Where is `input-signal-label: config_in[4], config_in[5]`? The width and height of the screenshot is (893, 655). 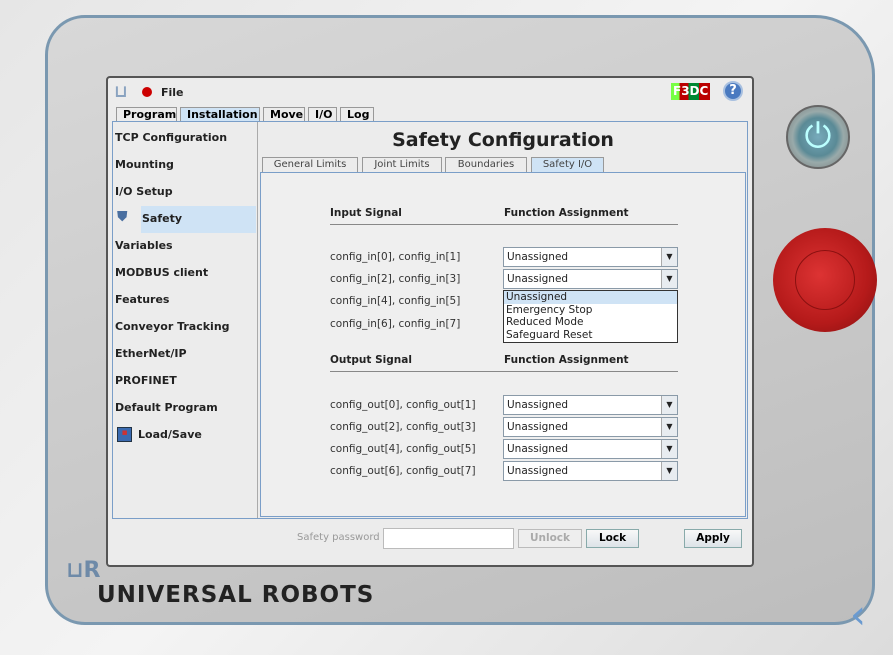
input-signal-label: config_in[4], config_in[5] is located at coordinates (395, 301).